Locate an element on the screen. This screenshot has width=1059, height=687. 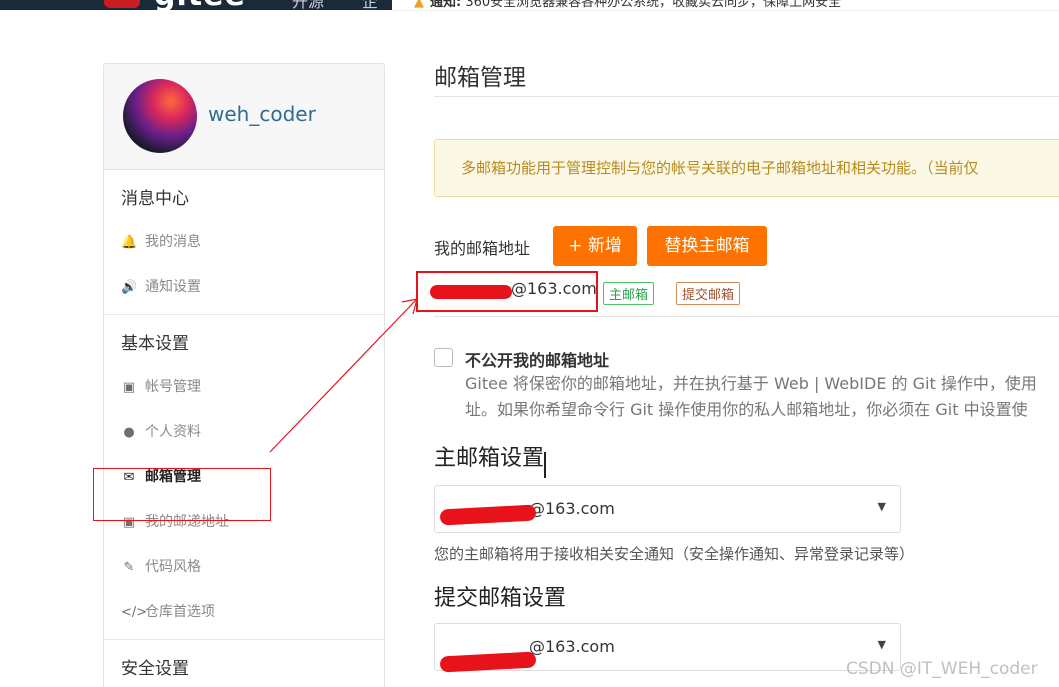
logo-text: gitee is located at coordinates (200, 5).